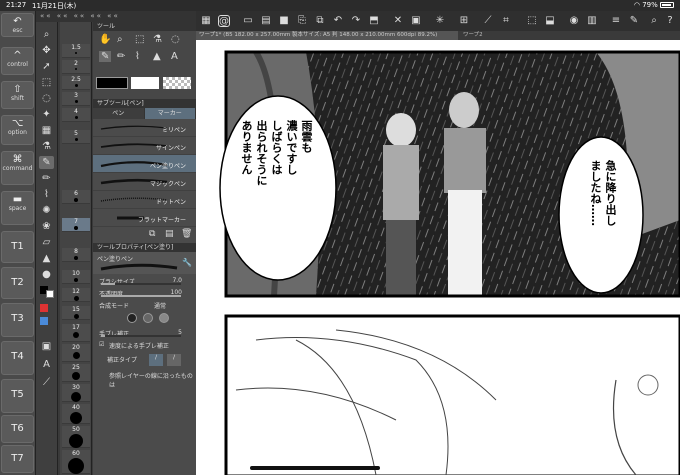 This screenshot has height=475, width=680. What do you see at coordinates (248, 21) in the screenshot?
I see `new-file-icon: ▭` at bounding box center [248, 21].